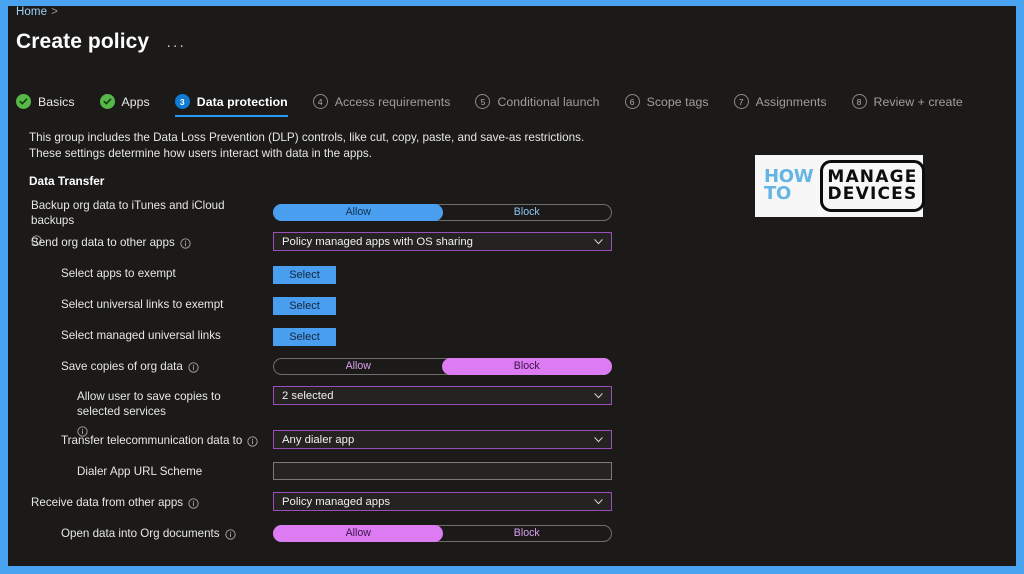 This screenshot has height=574, width=1024. I want to click on dropdown-receive-data-from-other-apps: Policy managed apps, so click(442, 501).